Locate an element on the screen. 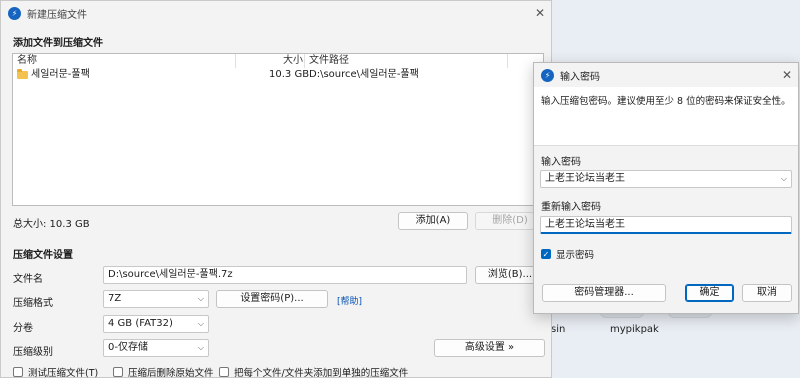 The image size is (800, 378). row-name: 세일러문-풀팩 is located at coordinates (60, 74).